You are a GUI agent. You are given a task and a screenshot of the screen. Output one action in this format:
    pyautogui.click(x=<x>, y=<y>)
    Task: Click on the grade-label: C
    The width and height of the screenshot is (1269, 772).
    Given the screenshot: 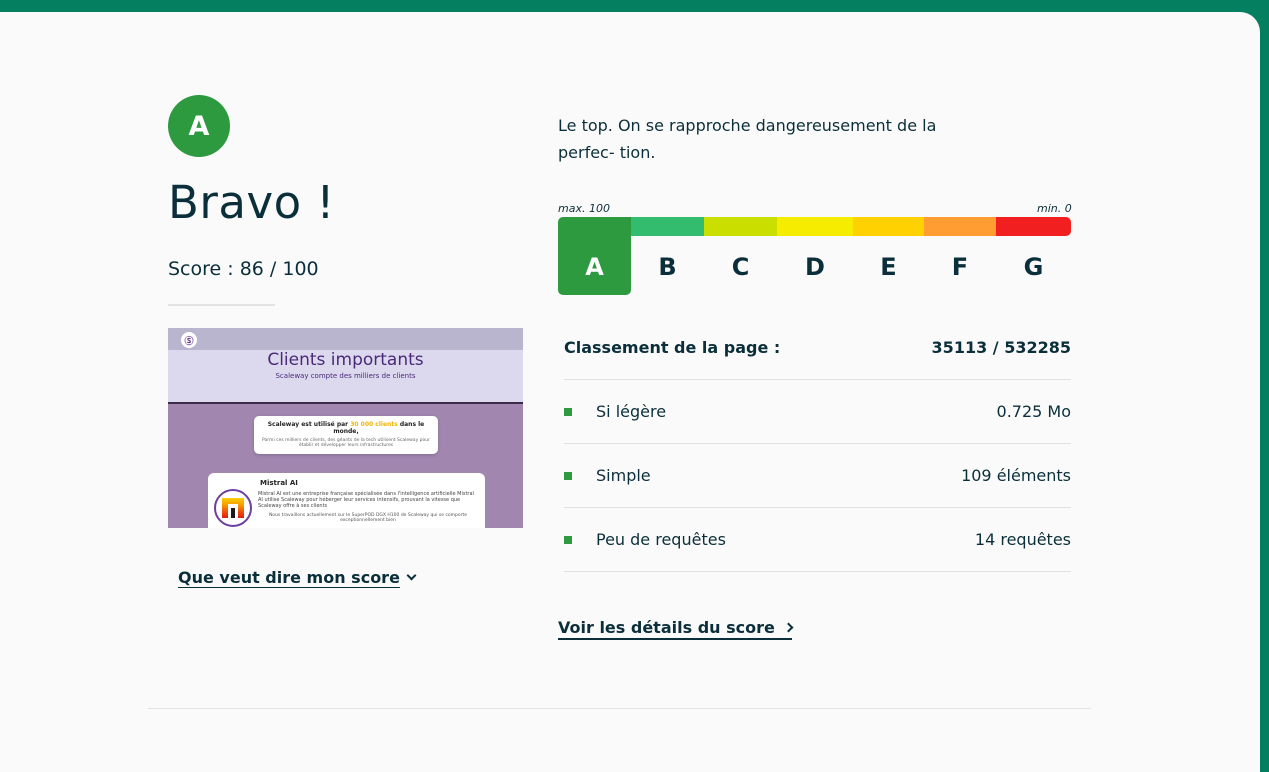 What is the action you would take?
    pyautogui.click(x=740, y=267)
    